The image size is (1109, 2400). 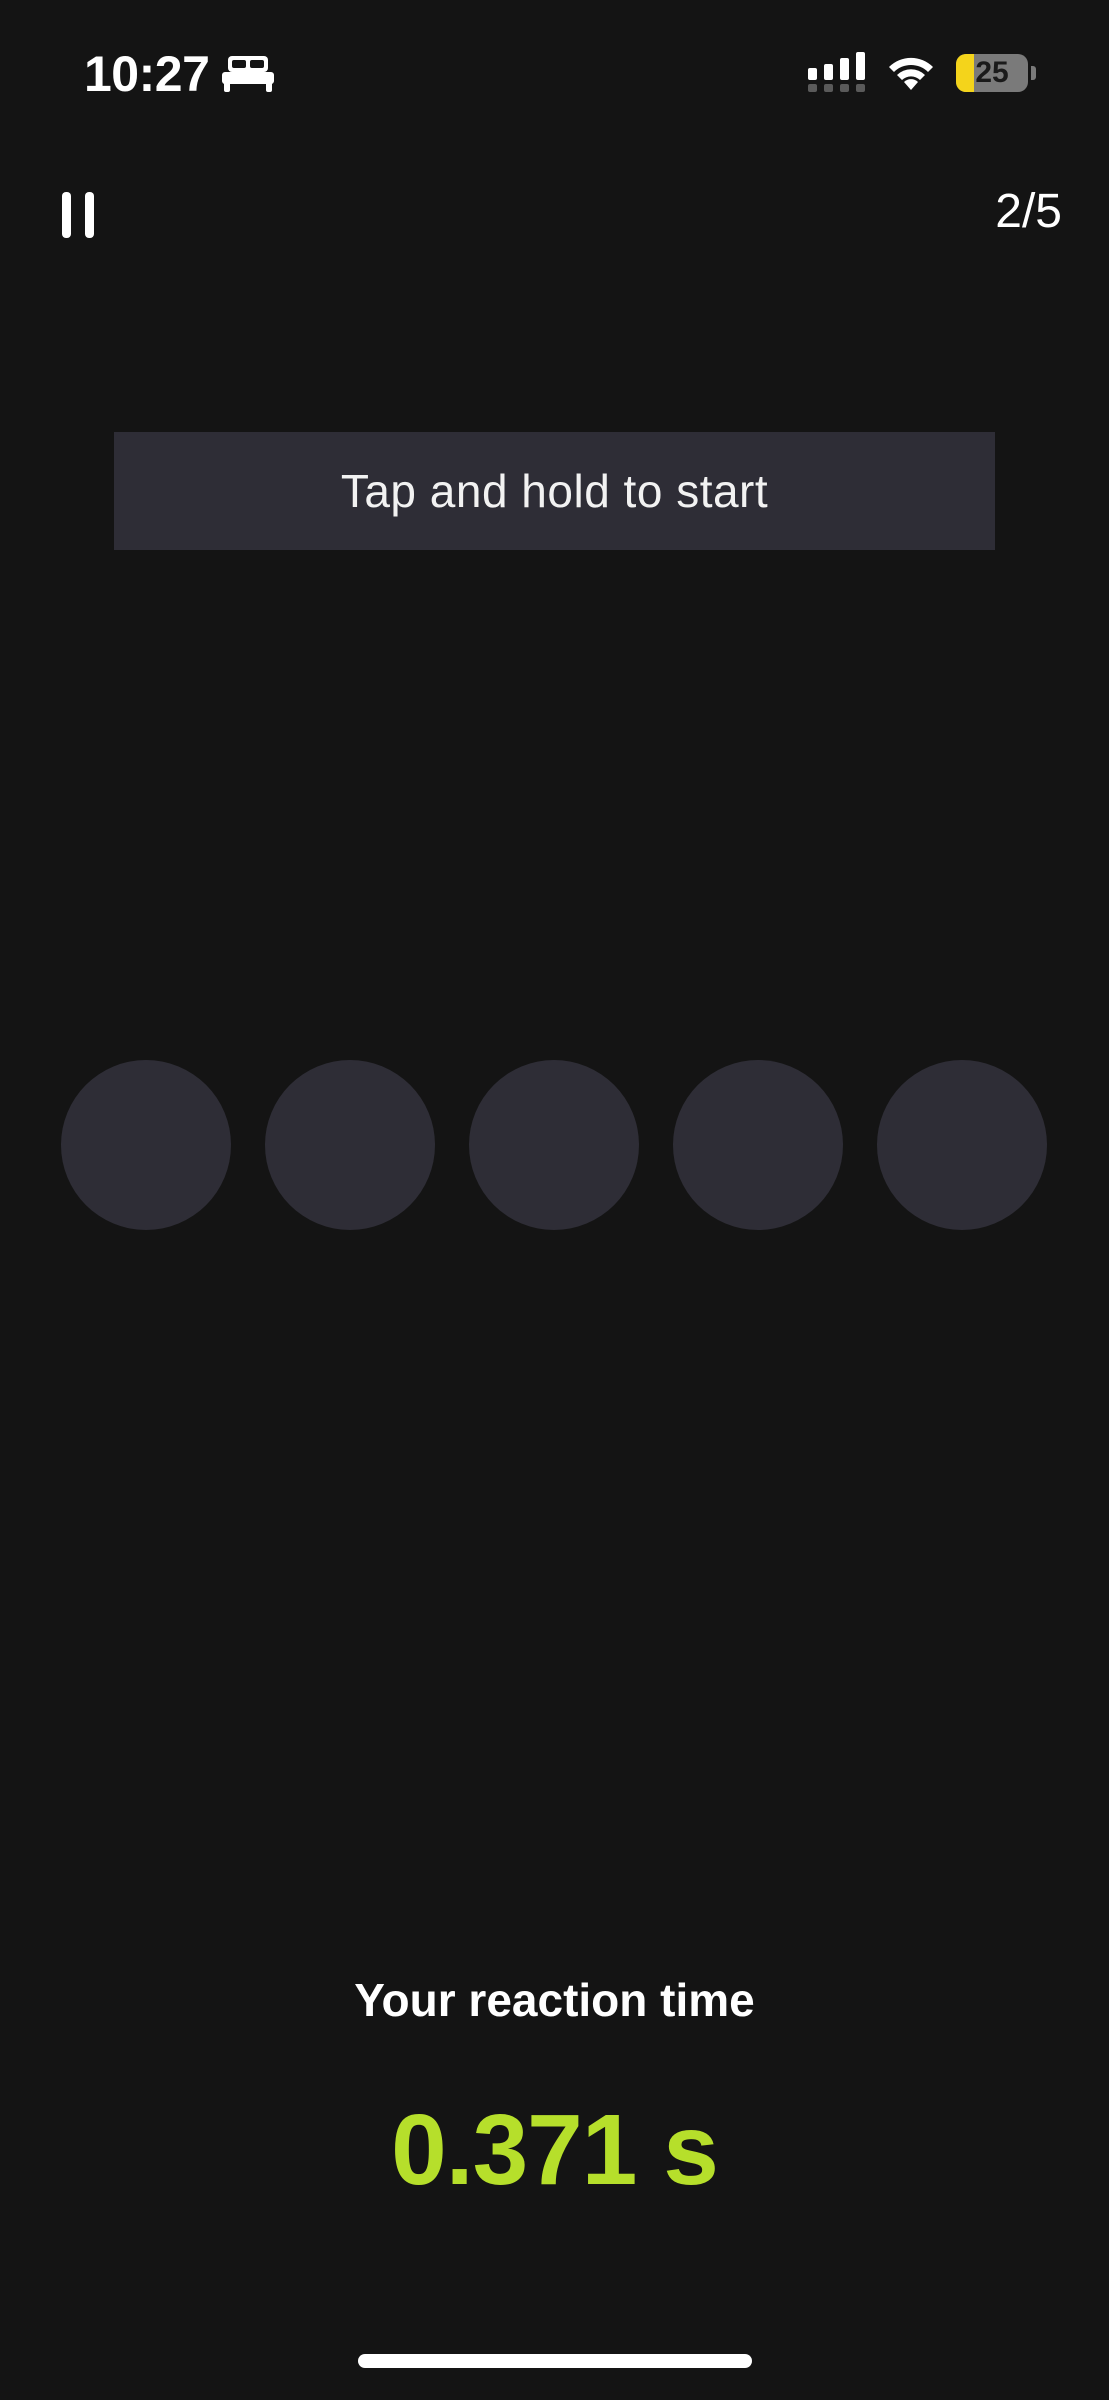 What do you see at coordinates (147, 74) in the screenshot?
I see `status-bar-time: 10:27` at bounding box center [147, 74].